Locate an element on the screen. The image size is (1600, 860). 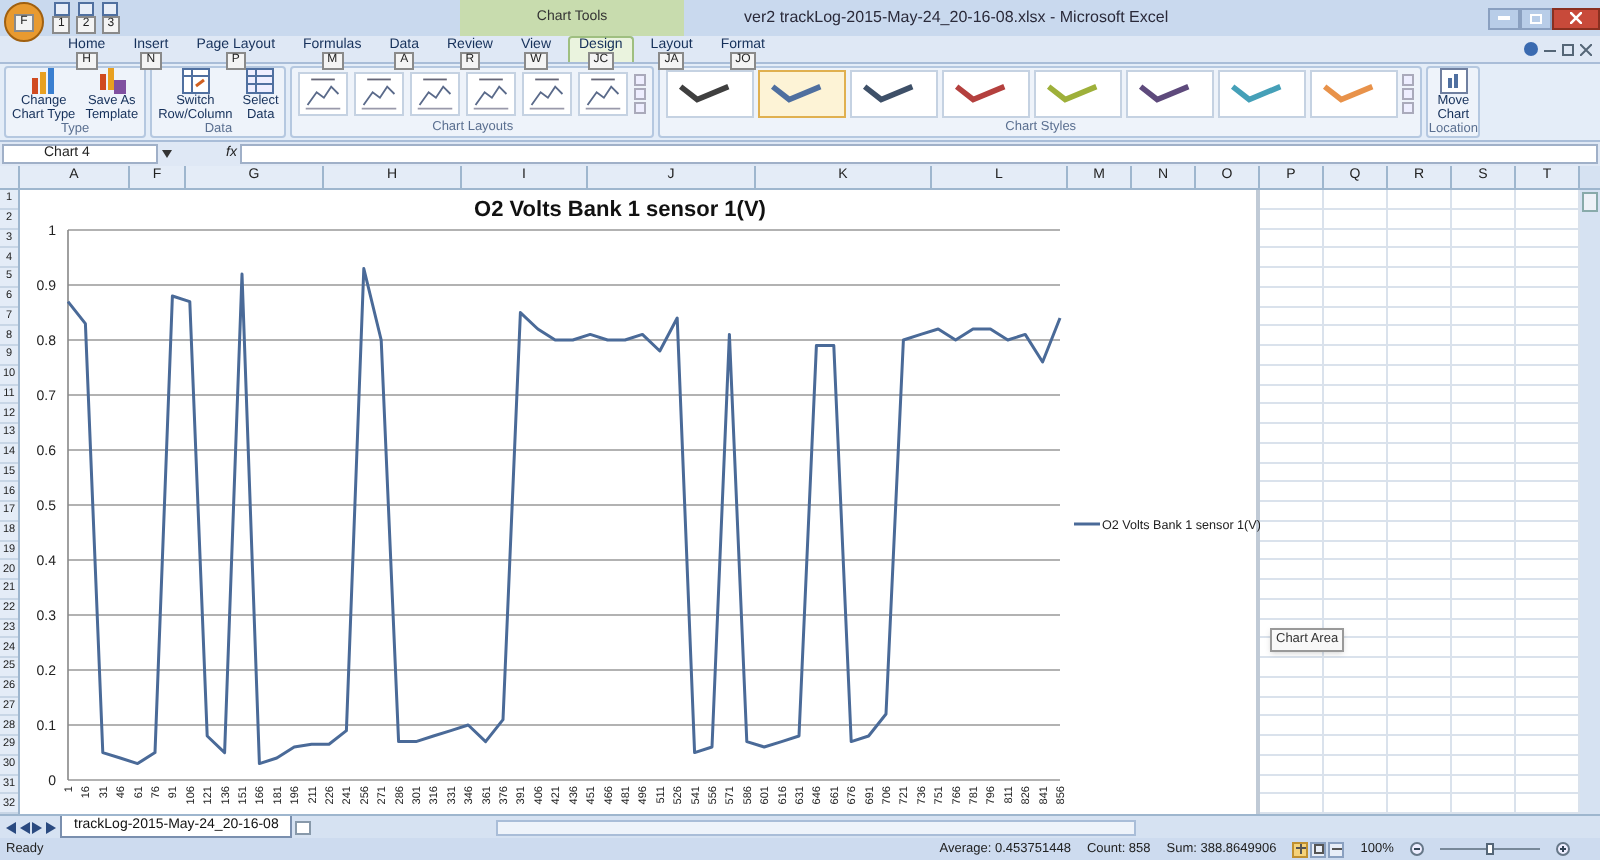
zoom-slider is located at coordinates (1489, 849).